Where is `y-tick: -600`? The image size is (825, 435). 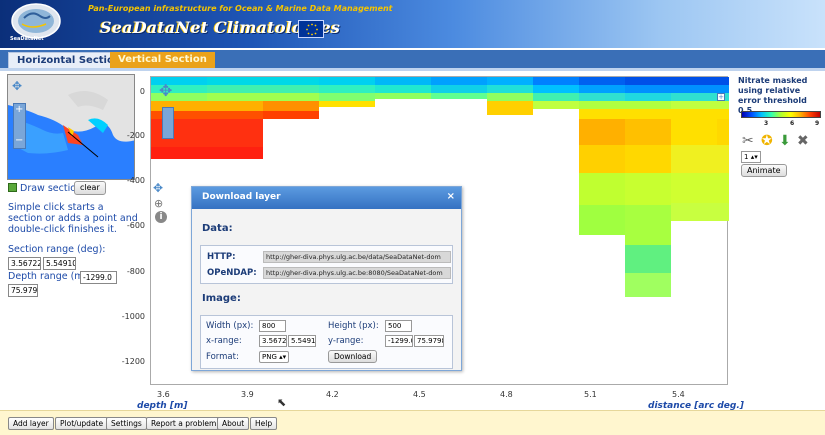
y-tick: -600 is located at coordinates (135, 225).